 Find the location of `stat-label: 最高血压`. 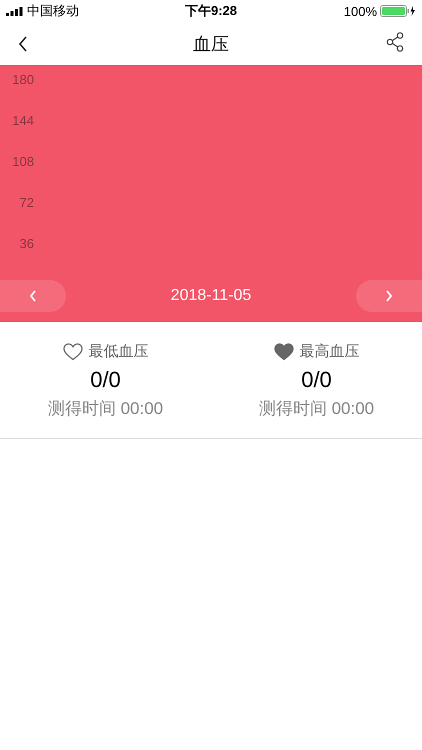

stat-label: 最高血压 is located at coordinates (330, 351).